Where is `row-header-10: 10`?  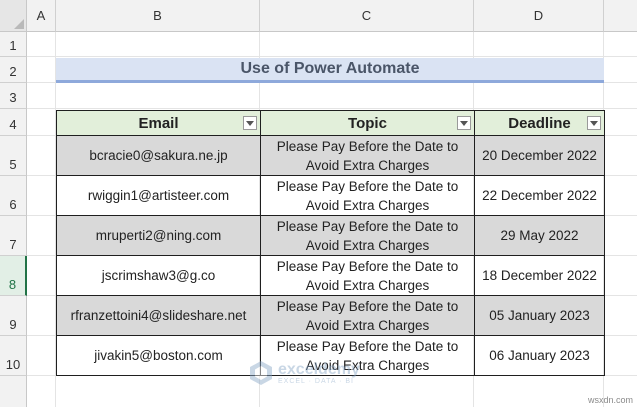
row-header-10: 10 is located at coordinates (13, 356).